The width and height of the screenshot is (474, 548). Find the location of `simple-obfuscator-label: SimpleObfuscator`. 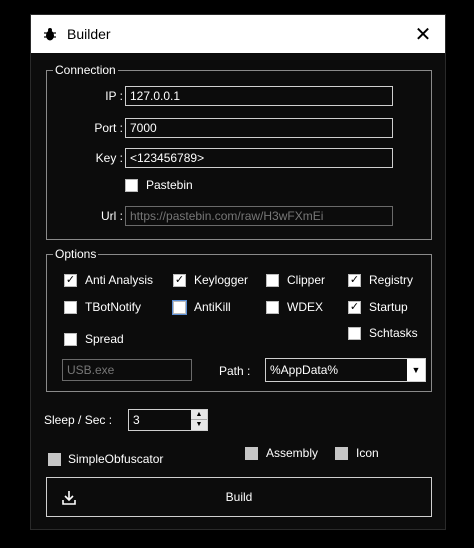

simple-obfuscator-label: SimpleObfuscator is located at coordinates (116, 459).